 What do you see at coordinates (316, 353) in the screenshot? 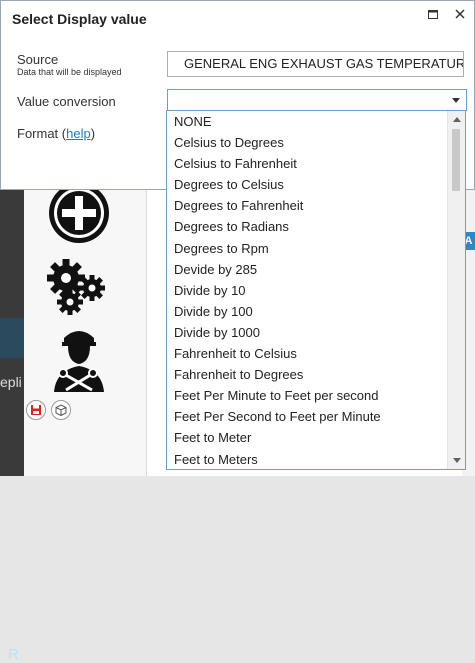
I see `dropdown-option: Fahrenheit to Celsius` at bounding box center [316, 353].